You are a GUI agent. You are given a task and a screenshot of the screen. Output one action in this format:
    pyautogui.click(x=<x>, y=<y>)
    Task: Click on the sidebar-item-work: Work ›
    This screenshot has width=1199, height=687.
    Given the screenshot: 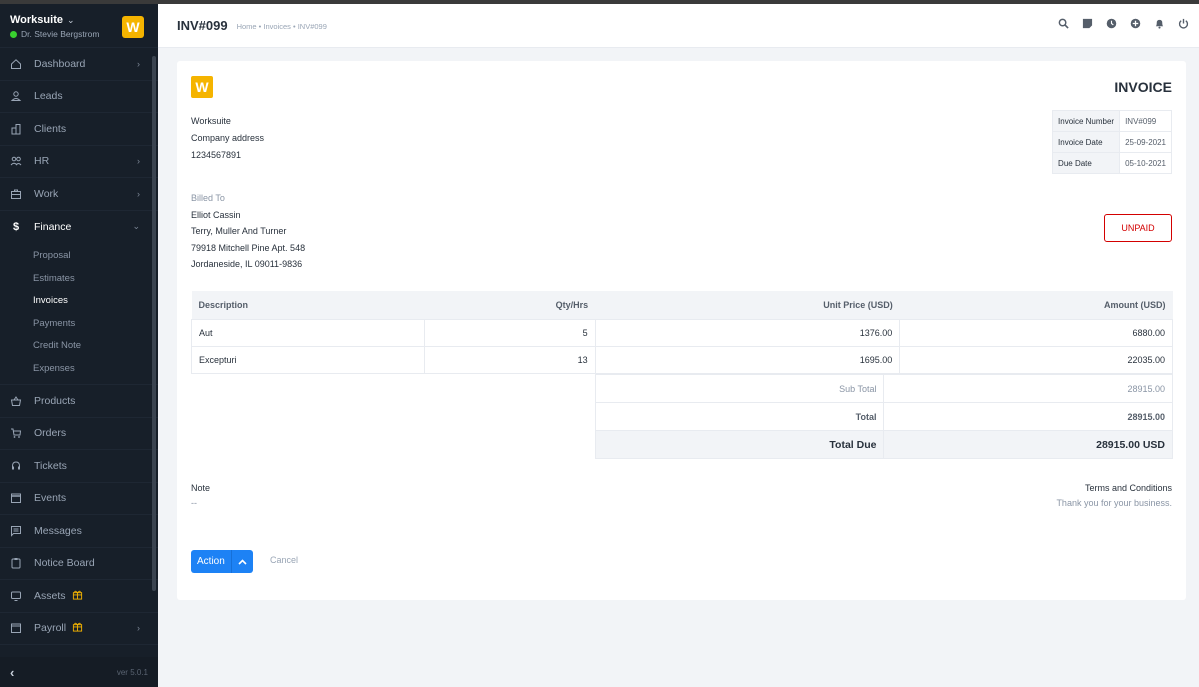 What is the action you would take?
    pyautogui.click(x=79, y=194)
    